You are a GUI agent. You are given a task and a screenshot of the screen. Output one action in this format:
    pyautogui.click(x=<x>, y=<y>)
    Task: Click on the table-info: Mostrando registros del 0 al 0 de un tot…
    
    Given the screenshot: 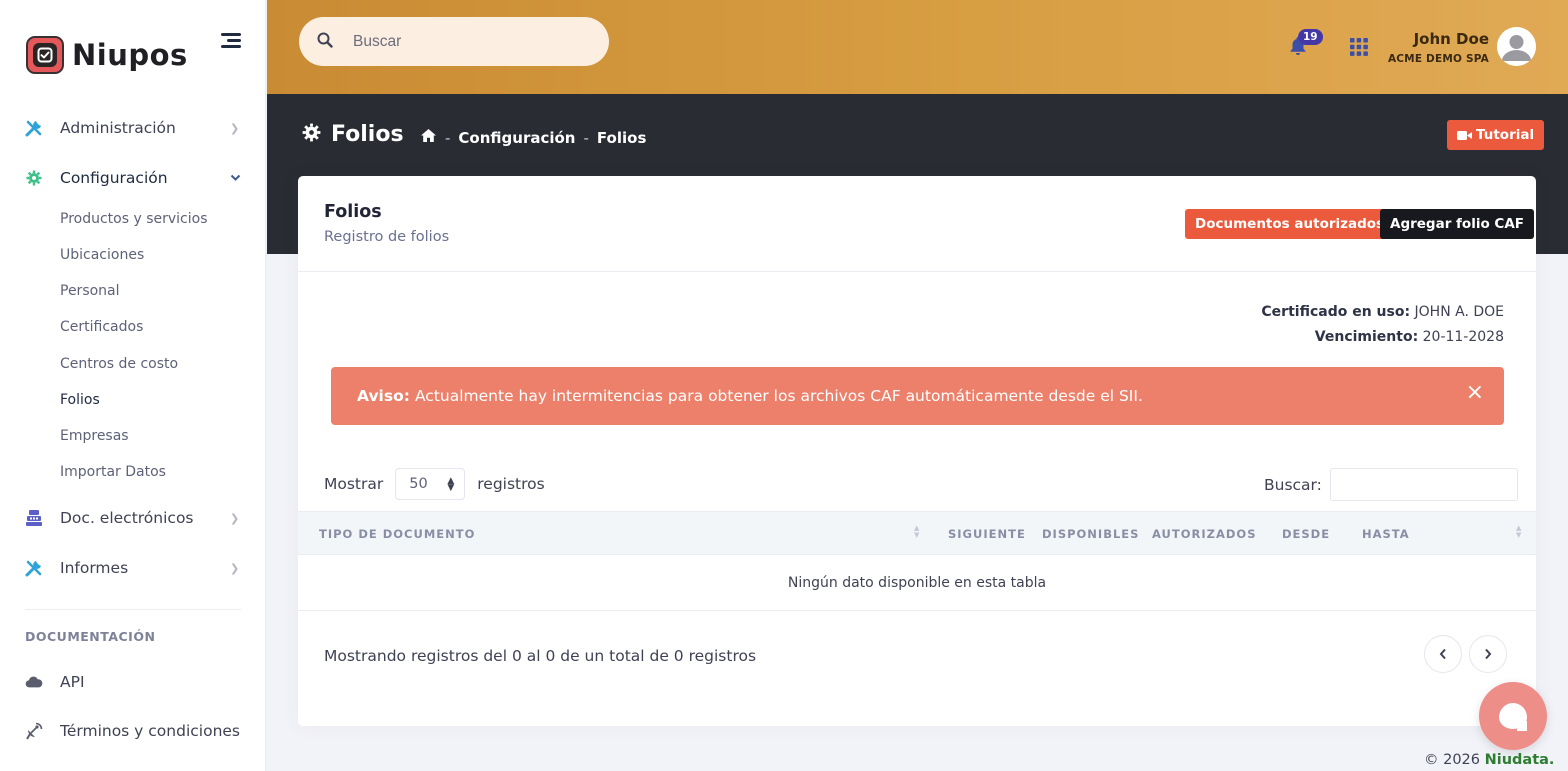 What is the action you would take?
    pyautogui.click(x=540, y=656)
    